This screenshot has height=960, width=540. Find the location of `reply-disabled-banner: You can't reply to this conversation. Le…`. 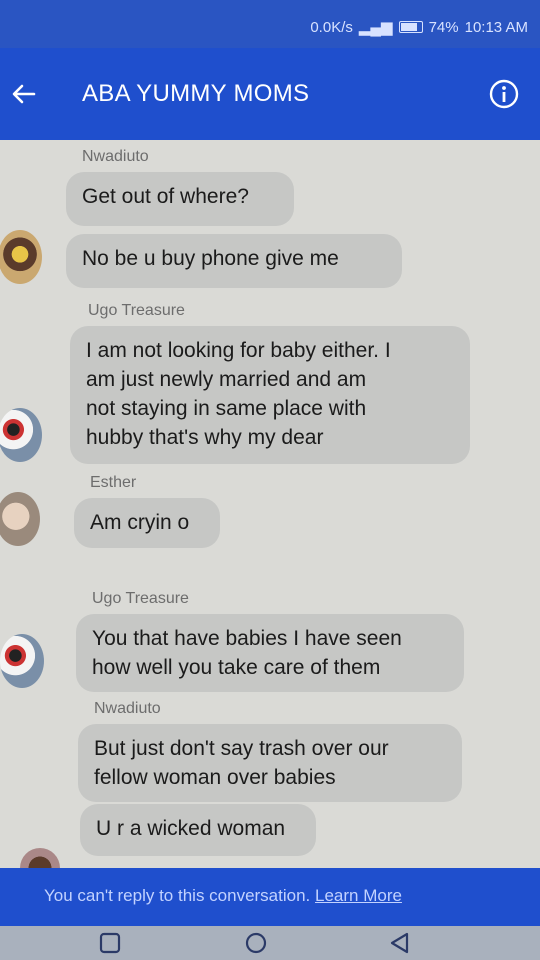

reply-disabled-banner: You can't reply to this conversation. Le… is located at coordinates (270, 897).